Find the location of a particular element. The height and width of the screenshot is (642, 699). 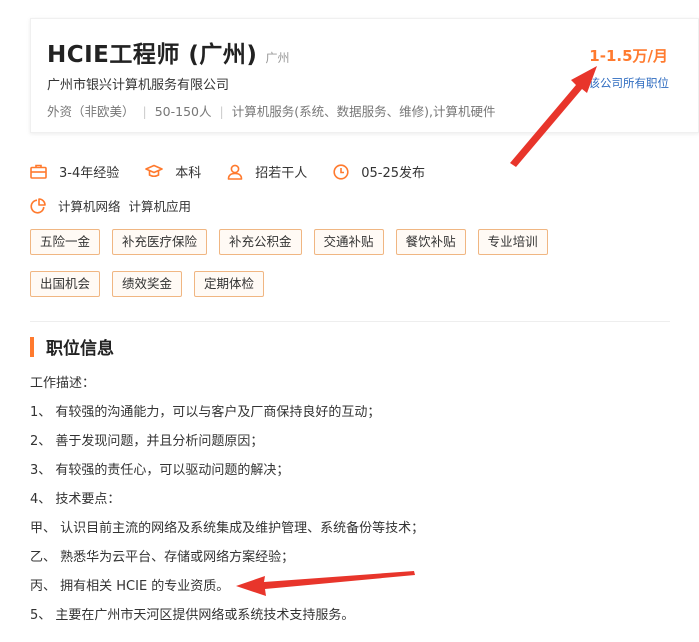

education-text: 本科 is located at coordinates (188, 173).